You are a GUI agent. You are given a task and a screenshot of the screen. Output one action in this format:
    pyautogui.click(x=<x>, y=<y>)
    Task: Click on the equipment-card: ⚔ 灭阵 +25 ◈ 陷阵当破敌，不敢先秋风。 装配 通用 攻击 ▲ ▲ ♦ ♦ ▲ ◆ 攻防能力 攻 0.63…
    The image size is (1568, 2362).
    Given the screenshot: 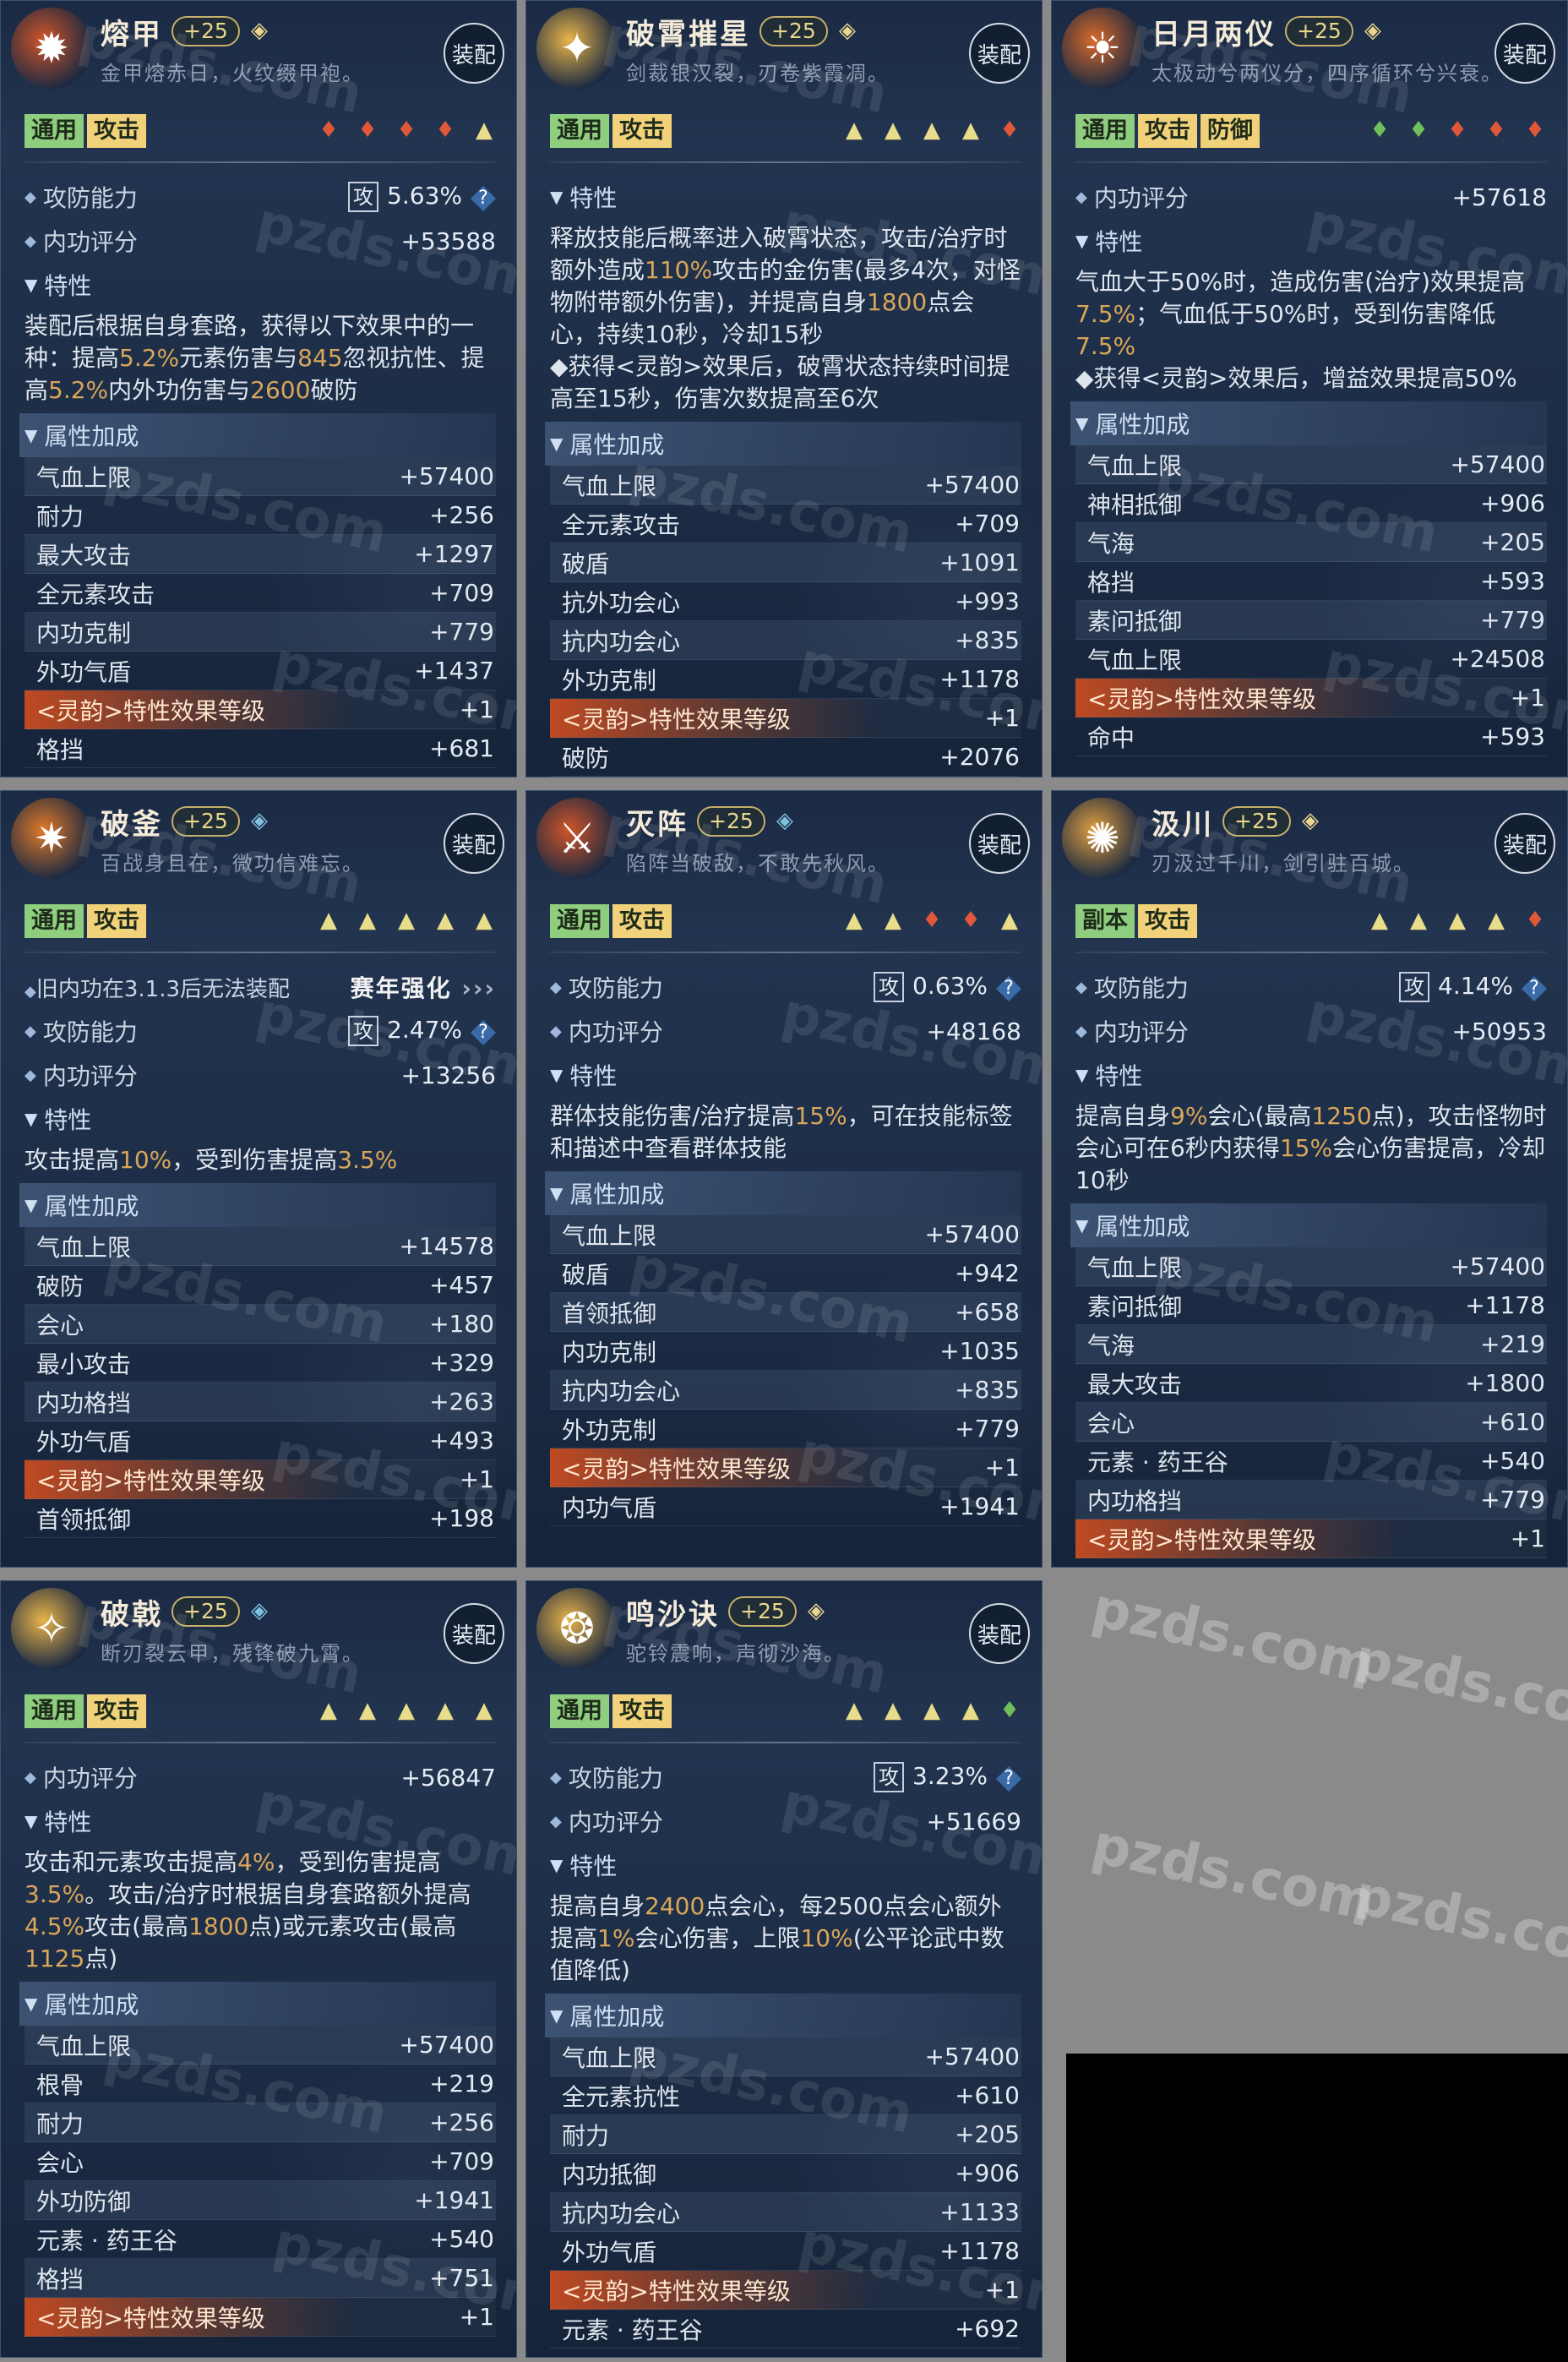 What is the action you would take?
    pyautogui.click(x=784, y=1179)
    